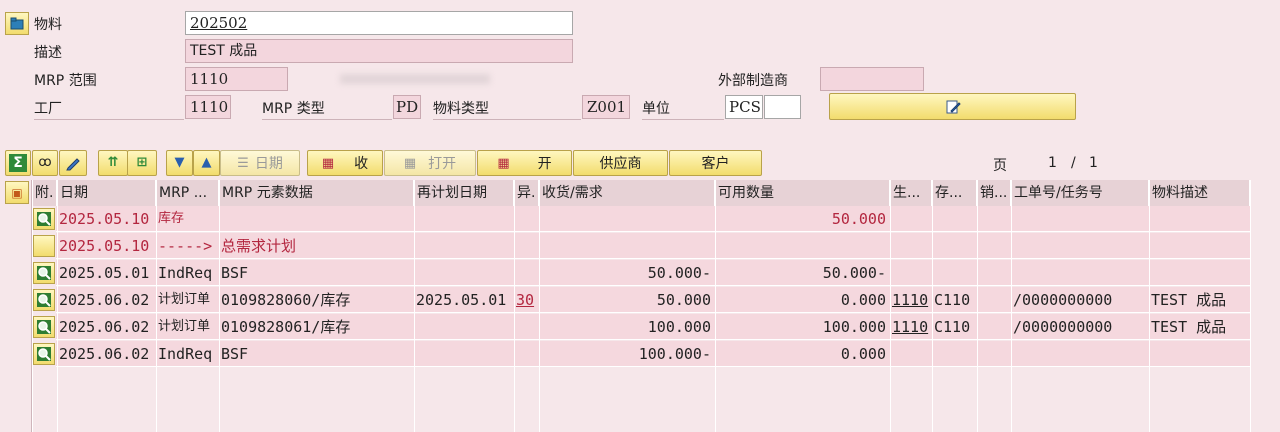 This screenshot has height=432, width=1280. I want to click on material-icon-button, so click(17, 23).